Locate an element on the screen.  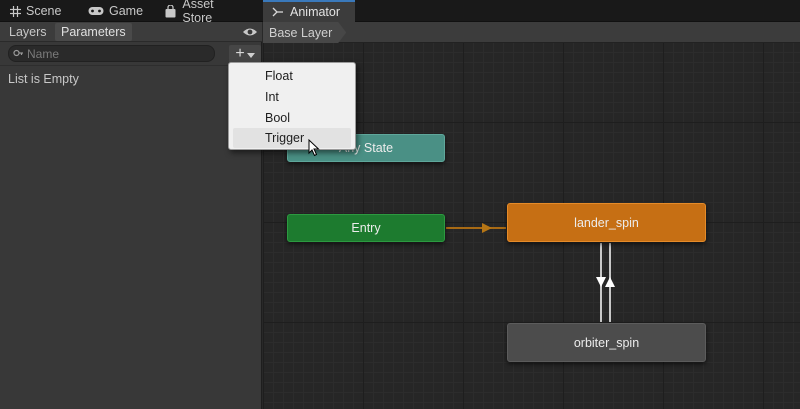
tab-asset-store: Asset Store is located at coordinates (204, 12).